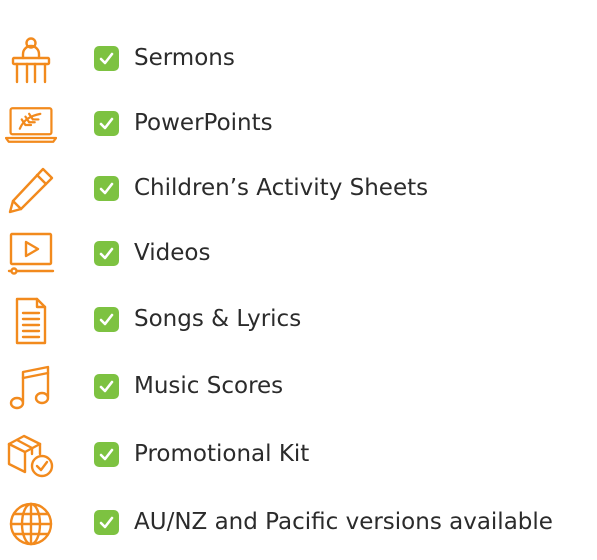 Image resolution: width=597 pixels, height=560 pixels. What do you see at coordinates (184, 58) in the screenshot?
I see `feature-label: Sermons` at bounding box center [184, 58].